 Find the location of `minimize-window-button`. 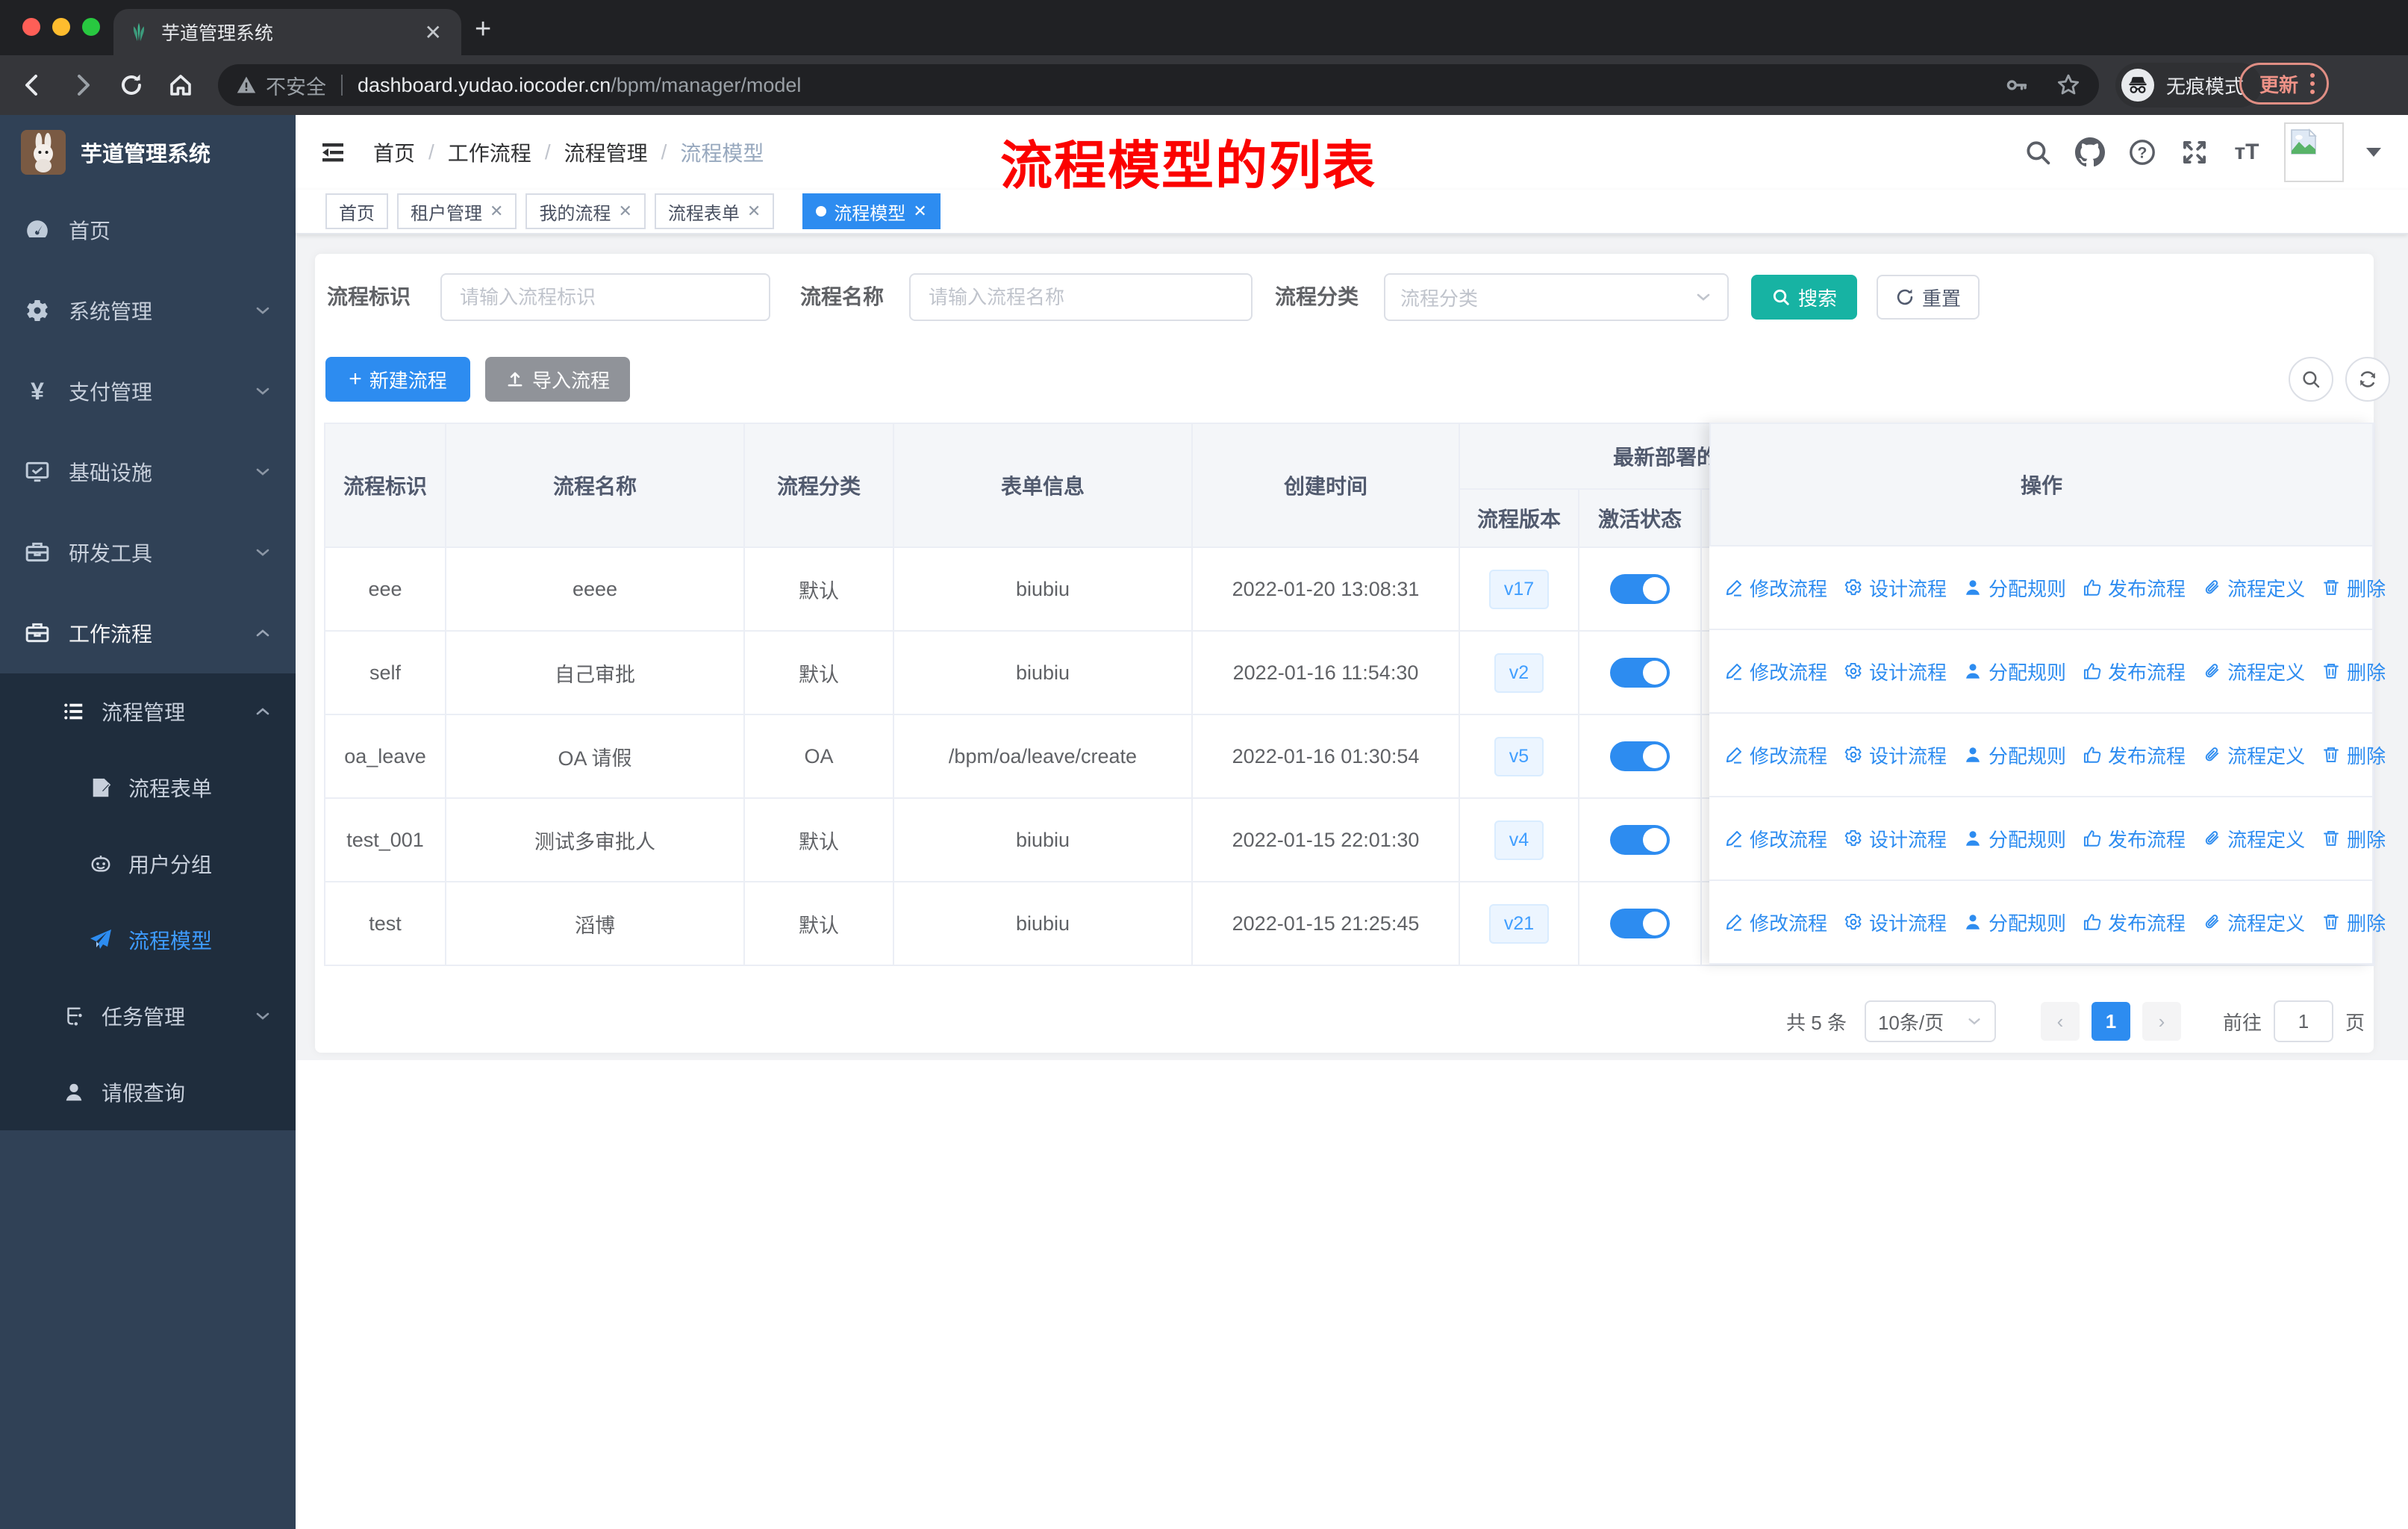

minimize-window-button is located at coordinates (61, 27).